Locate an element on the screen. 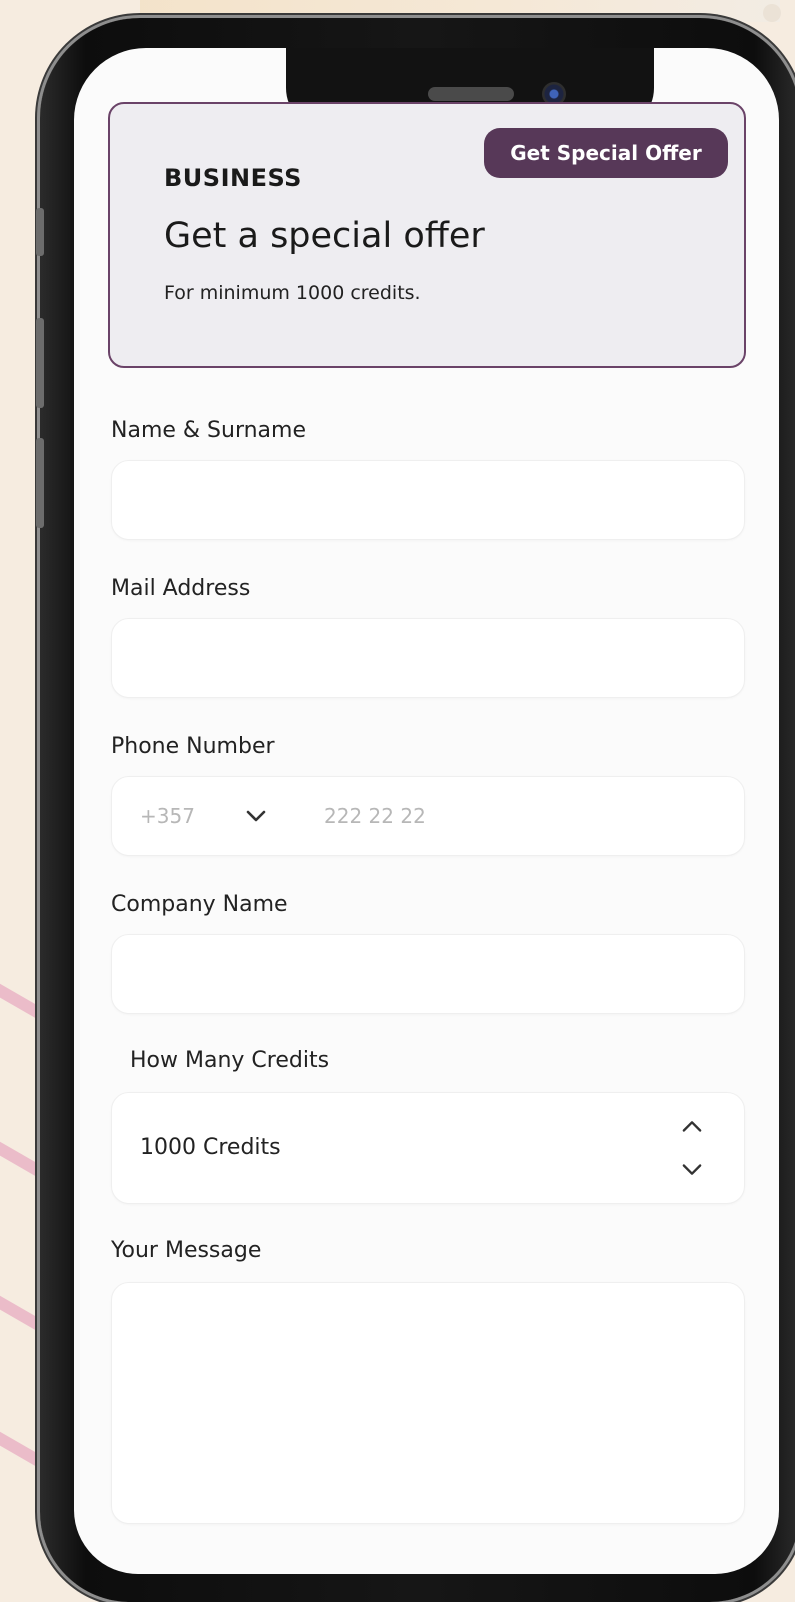 The height and width of the screenshot is (1602, 795). background-dot is located at coordinates (772, 13).